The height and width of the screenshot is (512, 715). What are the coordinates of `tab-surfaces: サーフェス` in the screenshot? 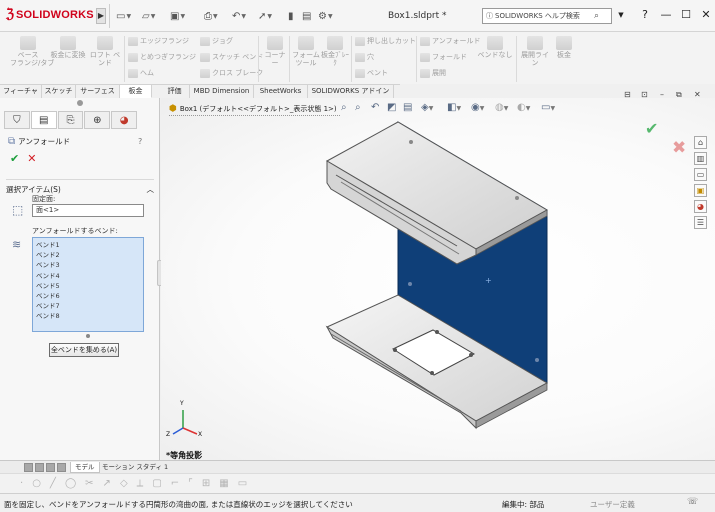 It's located at (98, 91).